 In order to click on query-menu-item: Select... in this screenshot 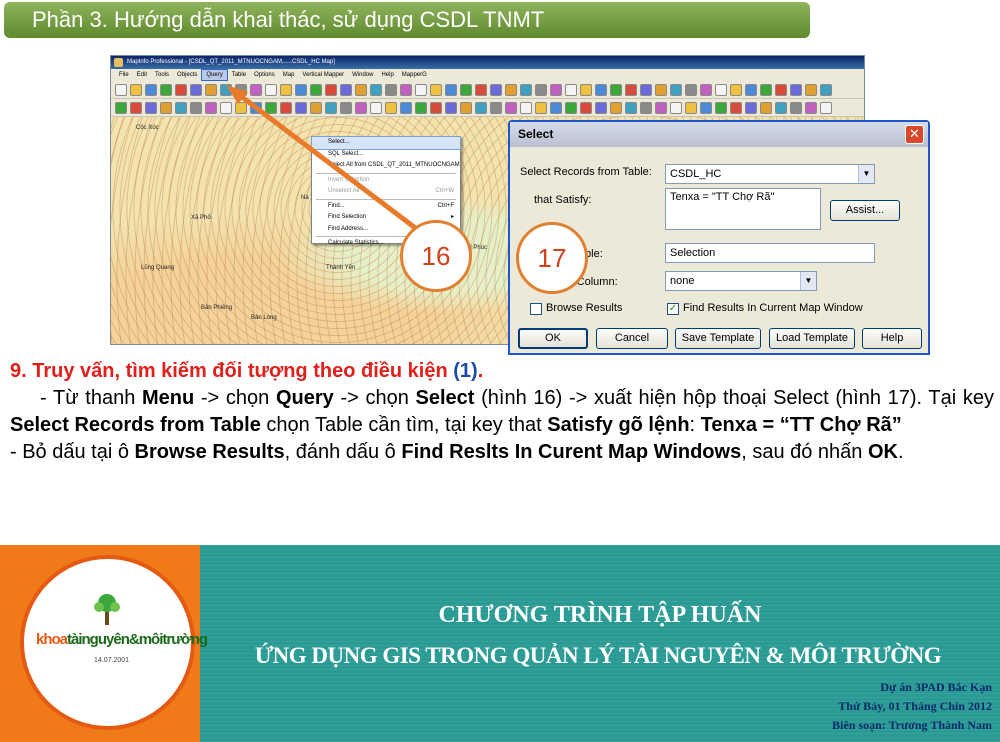, I will do `click(386, 143)`.